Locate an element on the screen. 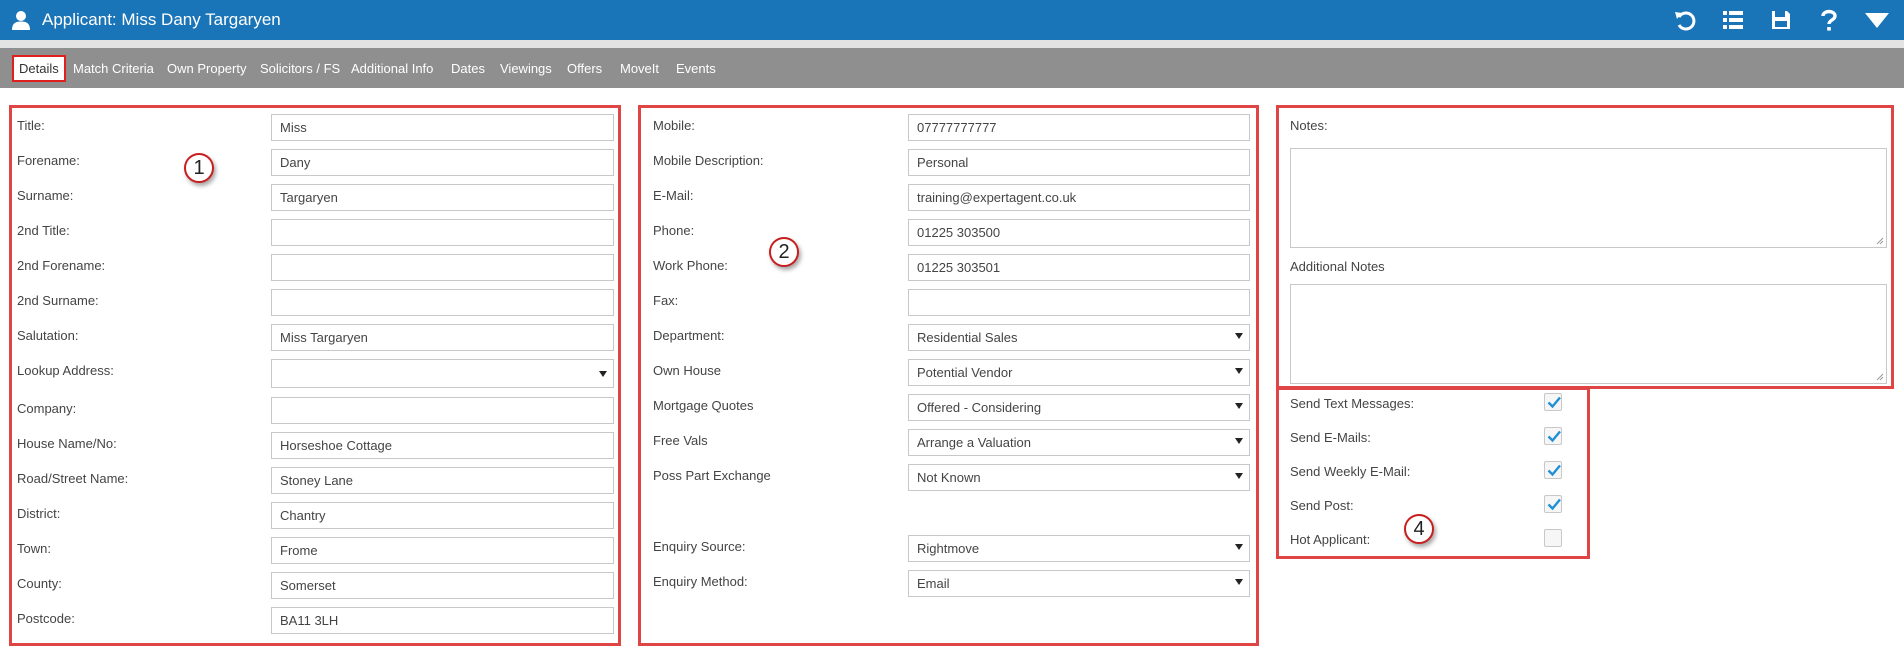 The height and width of the screenshot is (653, 1904). hot-applicant-checkbox is located at coordinates (1553, 538).